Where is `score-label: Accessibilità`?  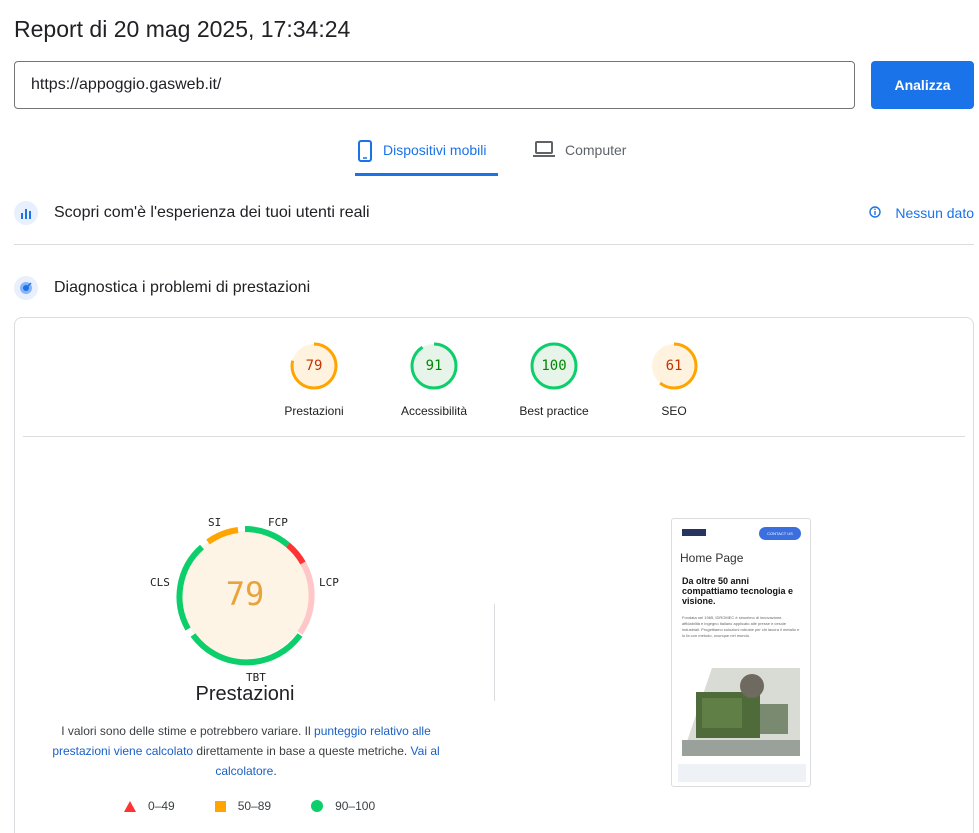 score-label: Accessibilità is located at coordinates (434, 411).